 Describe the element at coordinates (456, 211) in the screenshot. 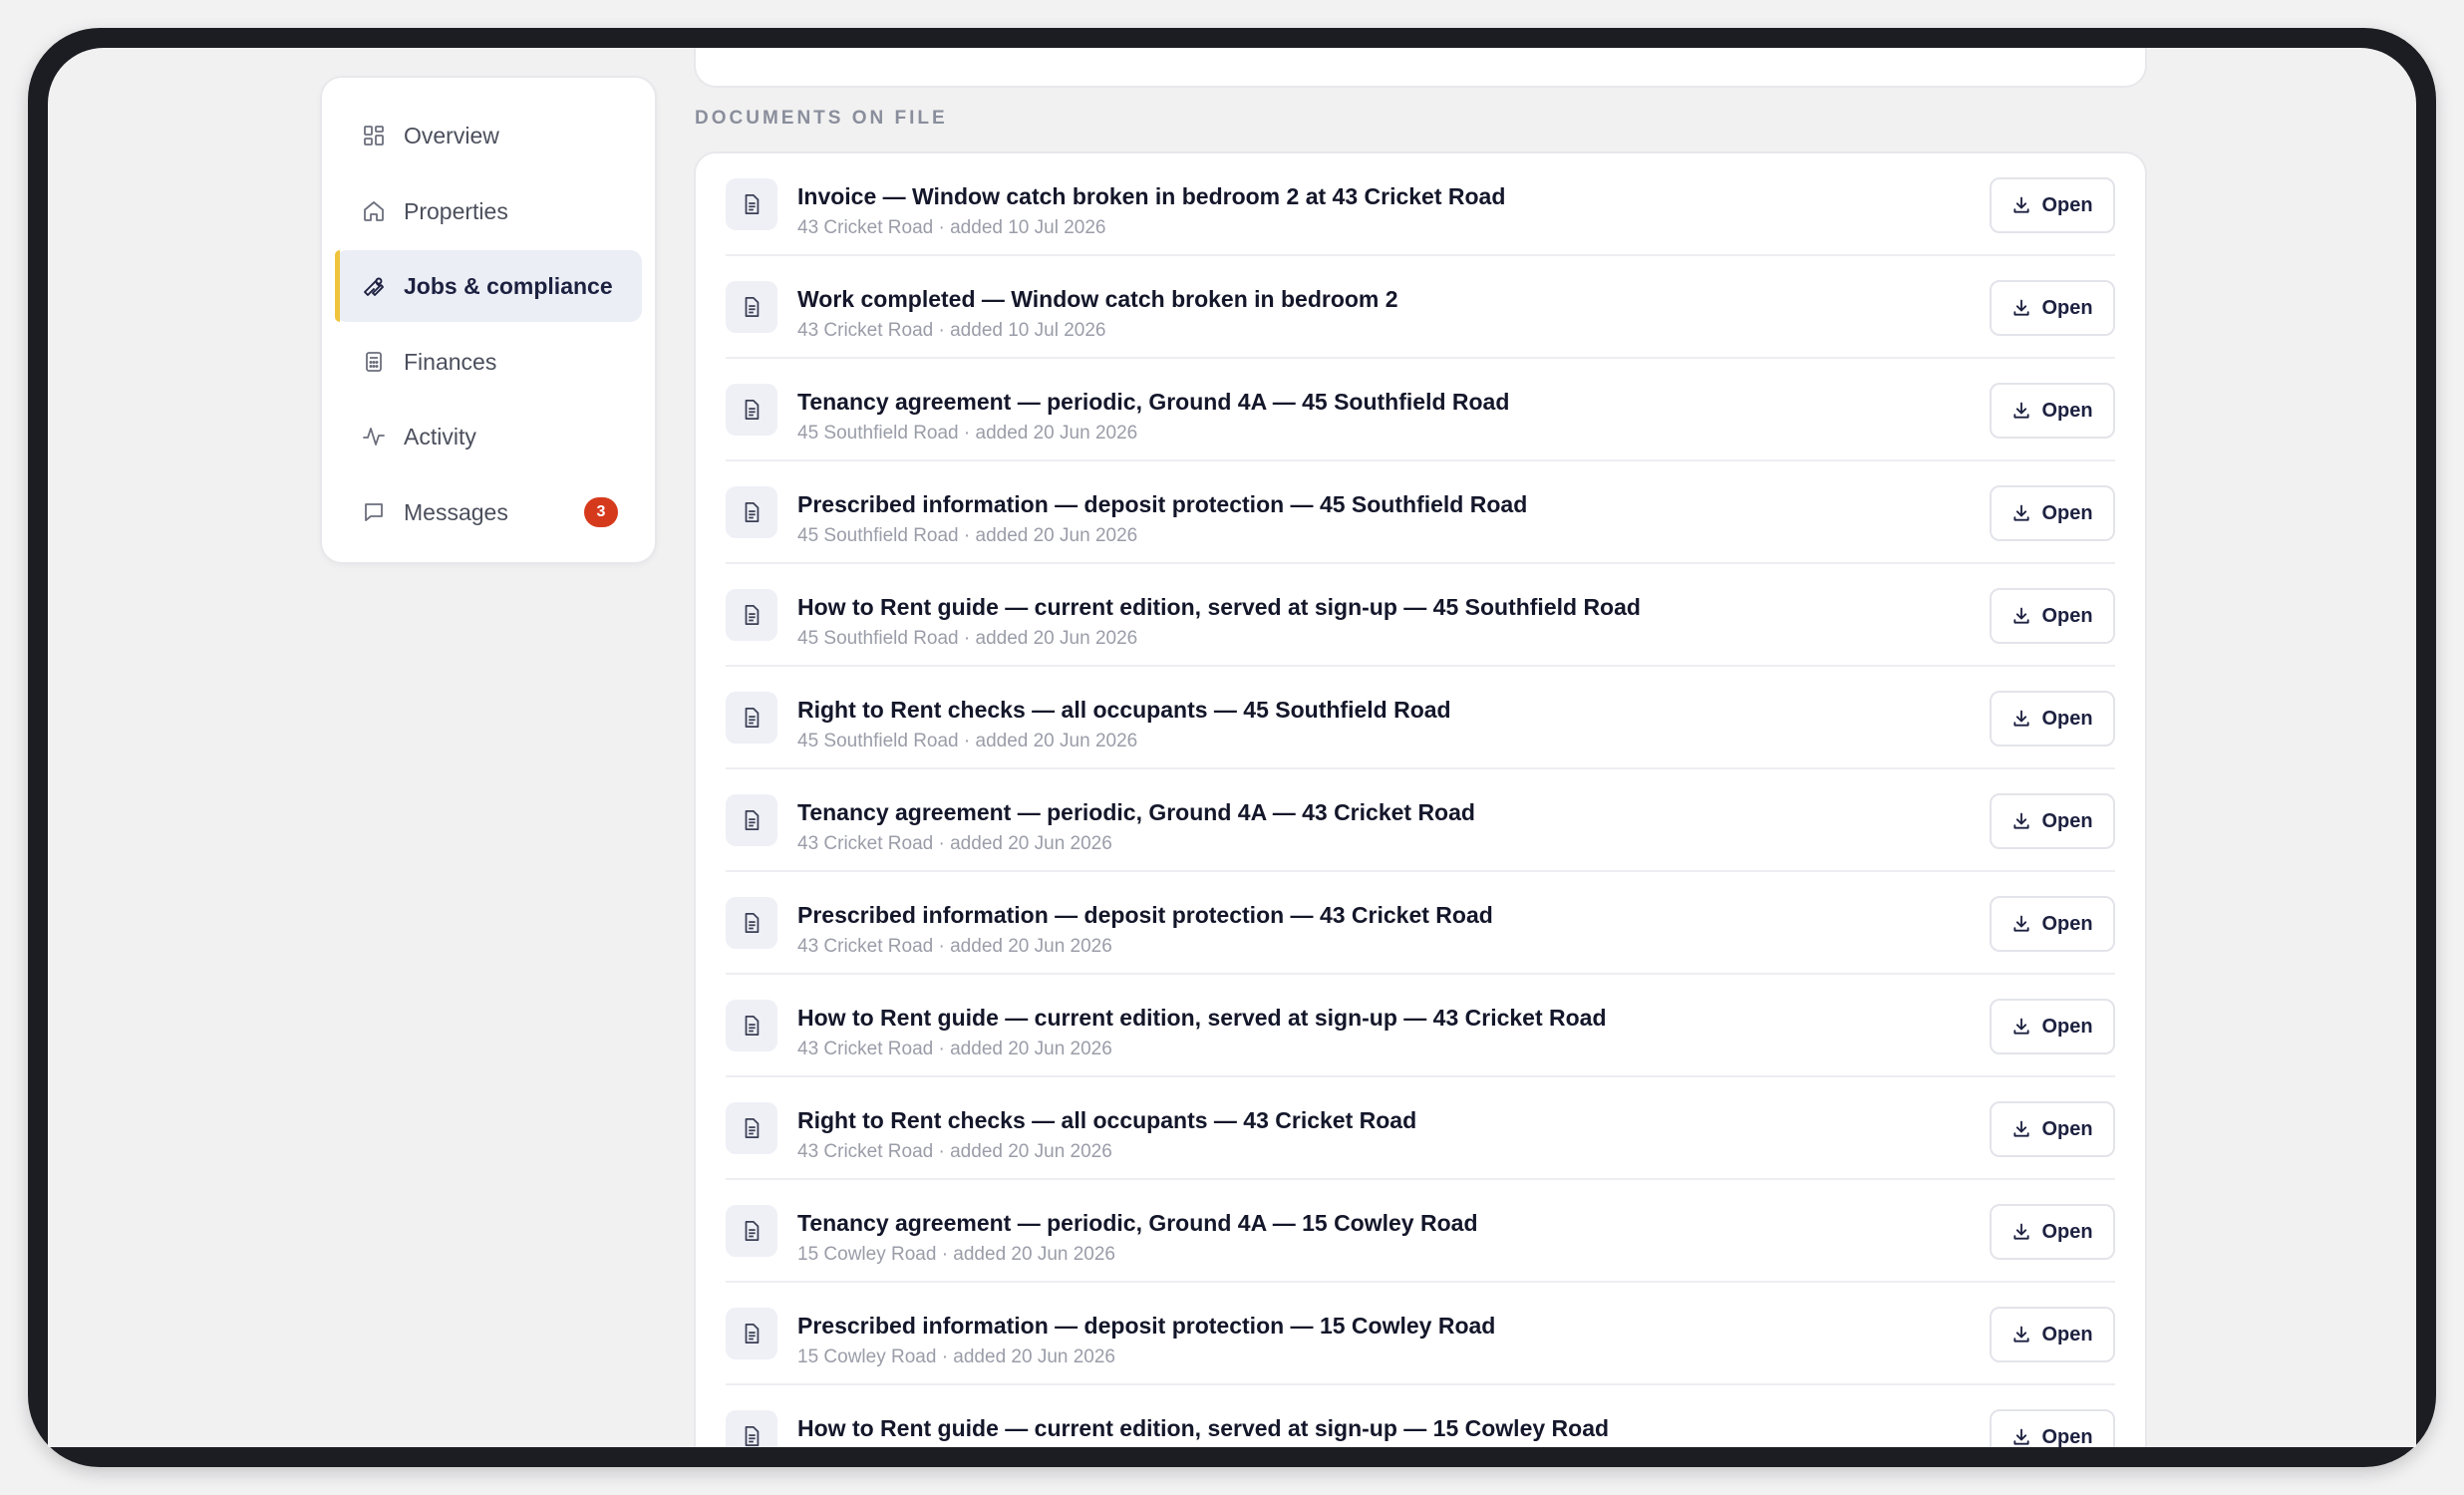

I see `sidebar-item-label: Properties` at that location.